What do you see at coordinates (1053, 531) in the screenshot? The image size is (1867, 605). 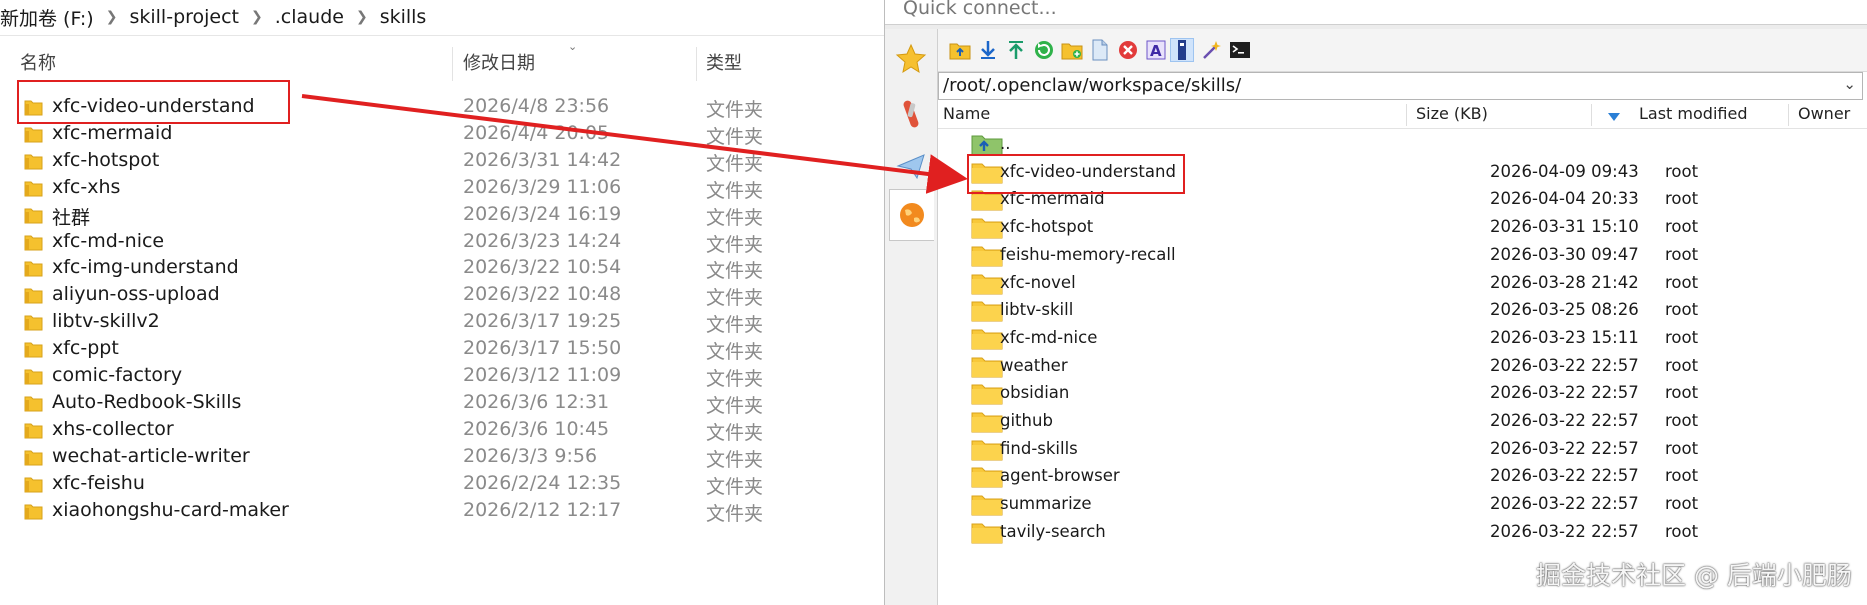 I see `remote-file-name: tavily-search` at bounding box center [1053, 531].